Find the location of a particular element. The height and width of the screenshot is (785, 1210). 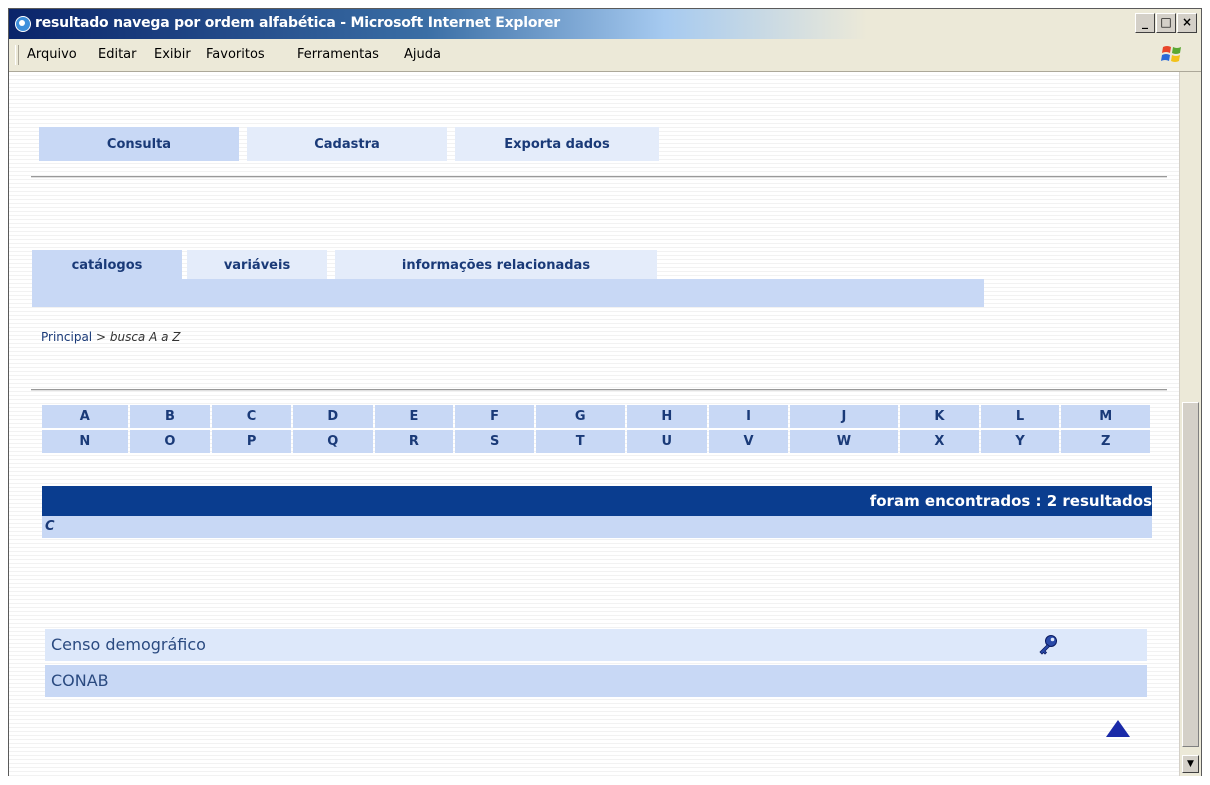

menu-exibir: Exibir is located at coordinates (172, 54).